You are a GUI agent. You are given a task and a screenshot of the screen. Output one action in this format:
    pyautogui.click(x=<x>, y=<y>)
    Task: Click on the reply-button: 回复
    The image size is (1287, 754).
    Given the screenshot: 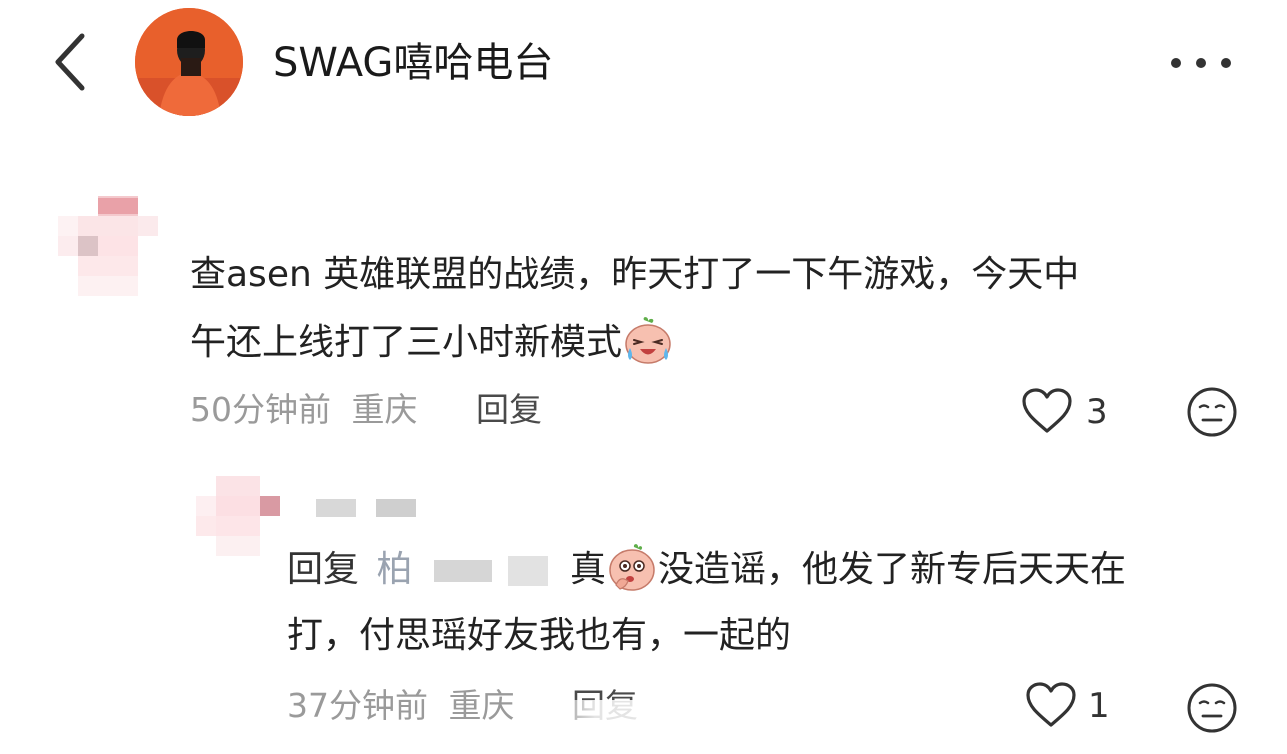 What is the action you would take?
    pyautogui.click(x=509, y=410)
    